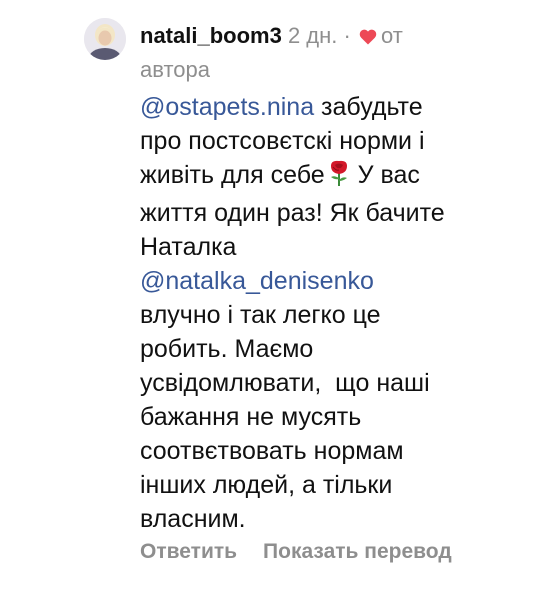 The height and width of the screenshot is (600, 534). I want to click on reply-button: Ответить, so click(188, 551).